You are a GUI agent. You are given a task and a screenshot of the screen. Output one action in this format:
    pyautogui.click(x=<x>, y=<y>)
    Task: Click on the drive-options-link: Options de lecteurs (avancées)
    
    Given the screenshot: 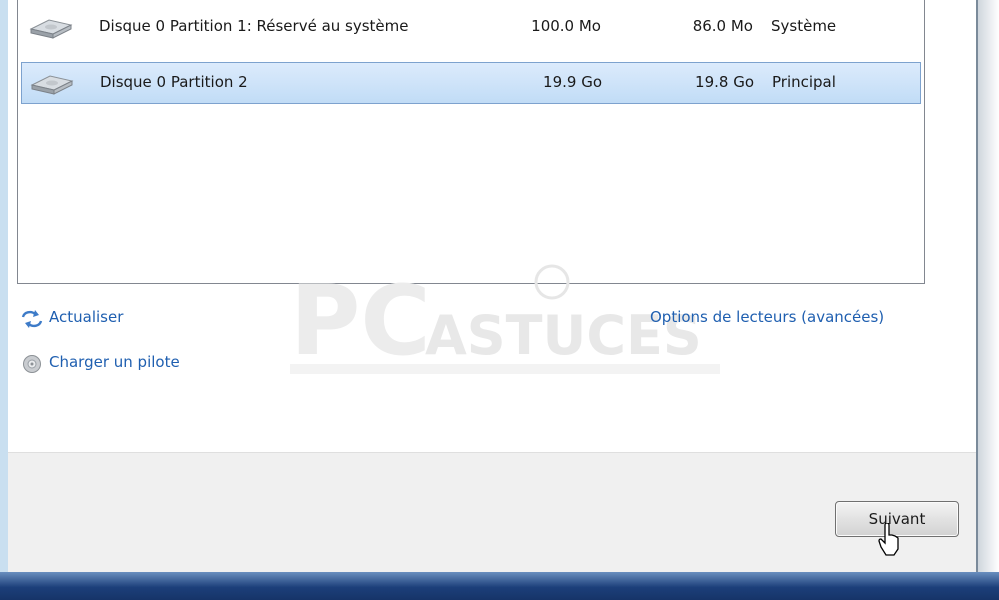 What is the action you would take?
    pyautogui.click(x=767, y=317)
    